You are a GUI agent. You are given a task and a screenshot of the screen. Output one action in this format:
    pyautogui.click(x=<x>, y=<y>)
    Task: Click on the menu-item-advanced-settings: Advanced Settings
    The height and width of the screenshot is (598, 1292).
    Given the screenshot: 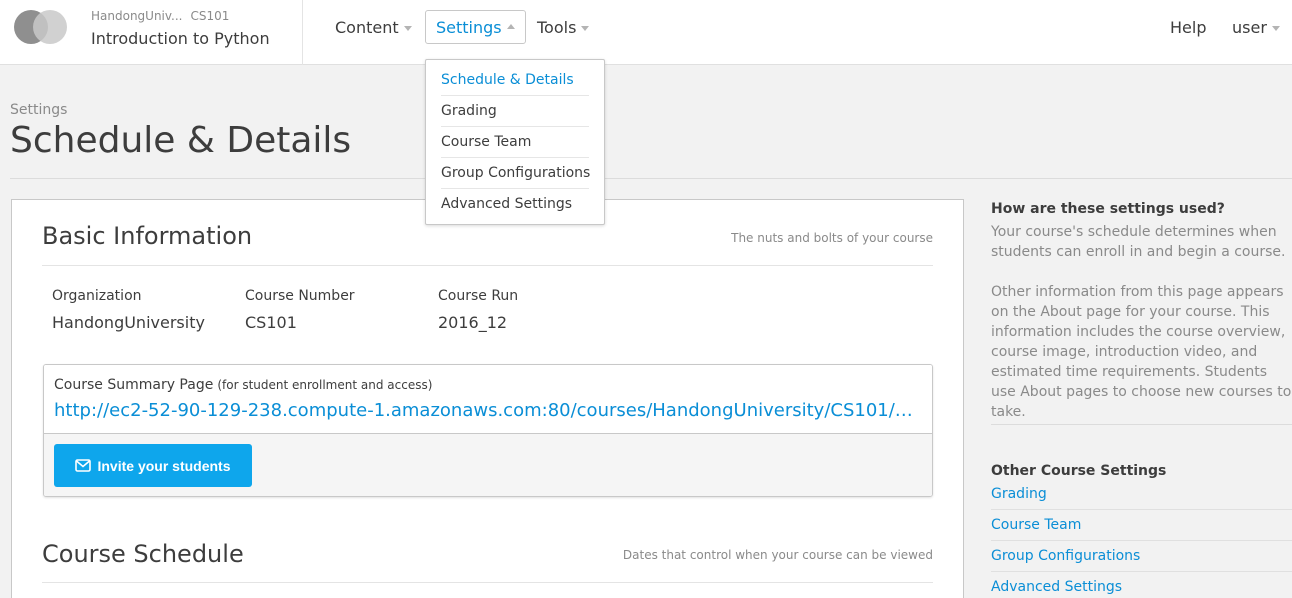 What is the action you would take?
    pyautogui.click(x=515, y=204)
    